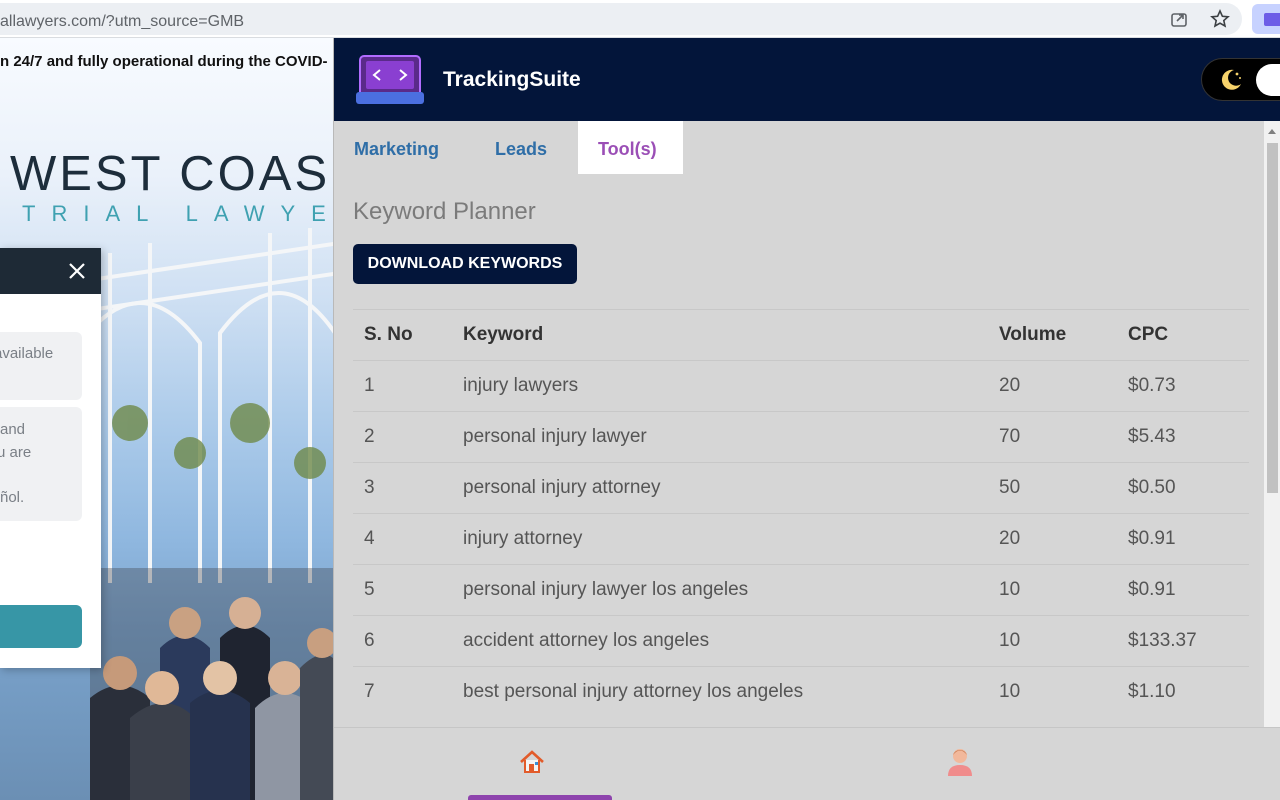 Image resolution: width=1280 pixels, height=800 pixels. What do you see at coordinates (1268, 80) in the screenshot?
I see `toggle-knob` at bounding box center [1268, 80].